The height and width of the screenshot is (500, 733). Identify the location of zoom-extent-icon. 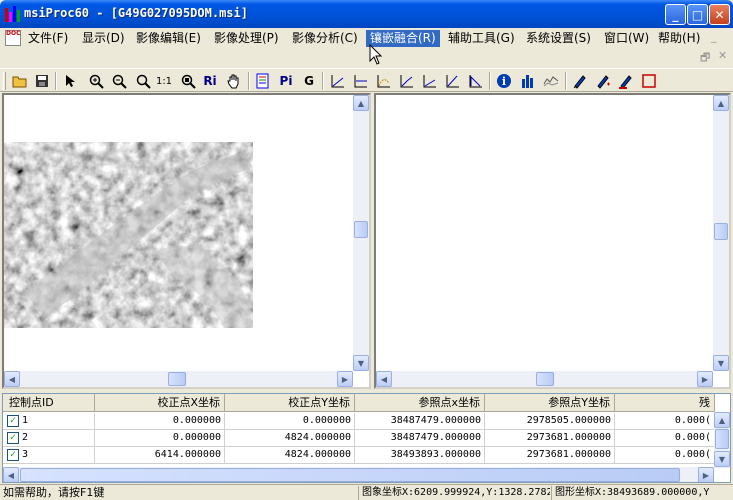
(188, 81).